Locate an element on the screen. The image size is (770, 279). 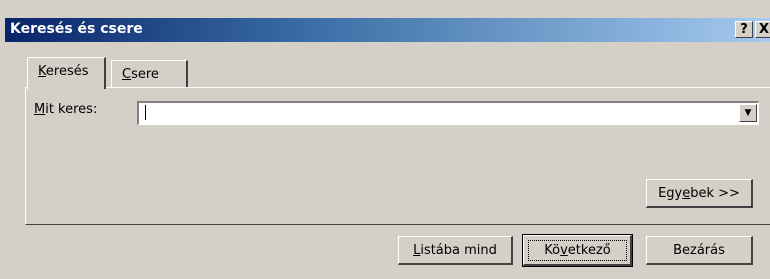
find-all-post: istába mind is located at coordinates (458, 250).